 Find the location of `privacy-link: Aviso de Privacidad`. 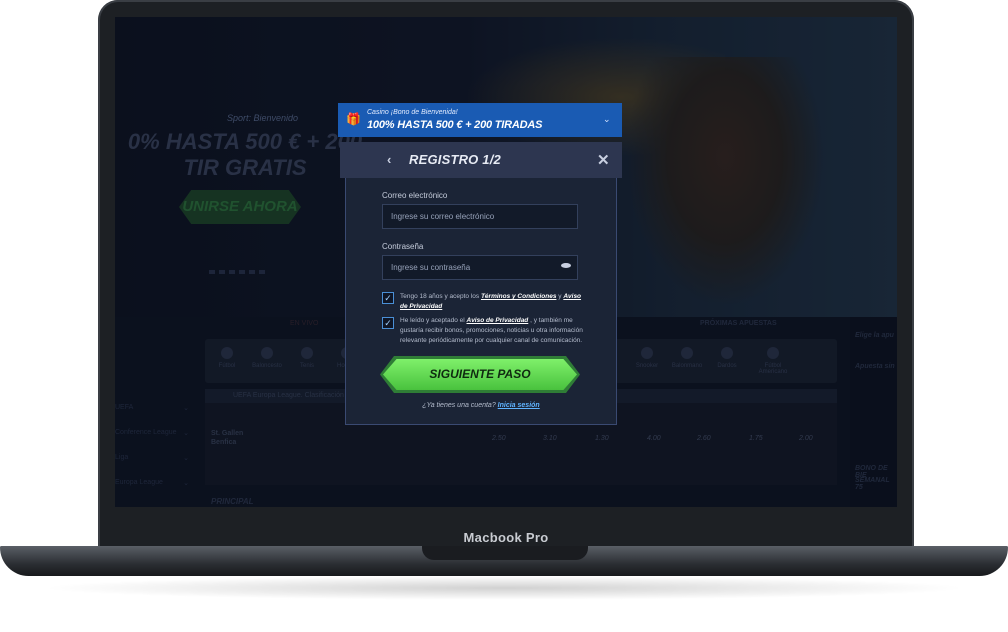

privacy-link: Aviso de Privacidad is located at coordinates (498, 320).